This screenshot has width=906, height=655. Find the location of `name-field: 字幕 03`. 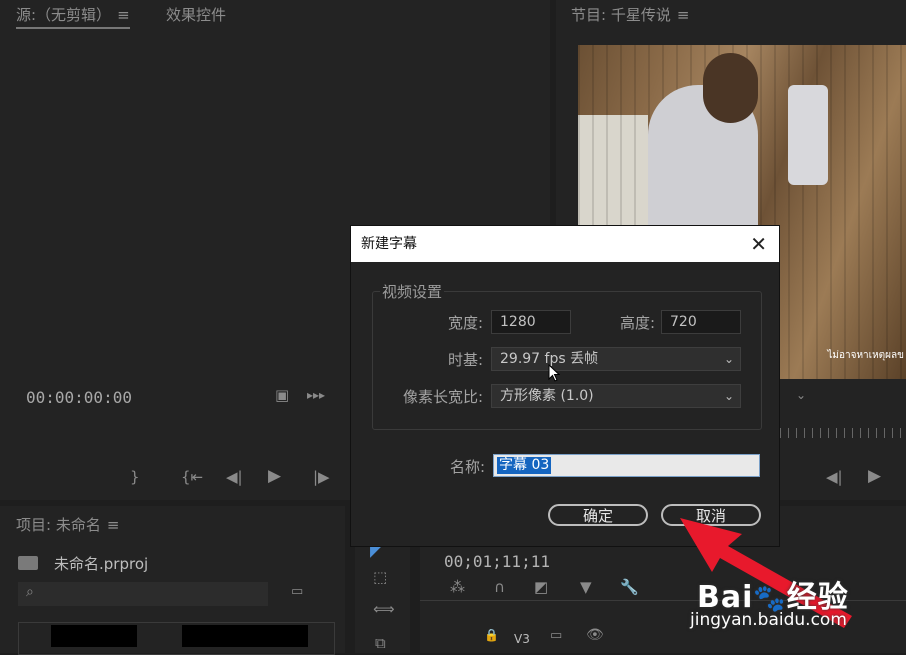

name-field: 字幕 03 is located at coordinates (626, 465).